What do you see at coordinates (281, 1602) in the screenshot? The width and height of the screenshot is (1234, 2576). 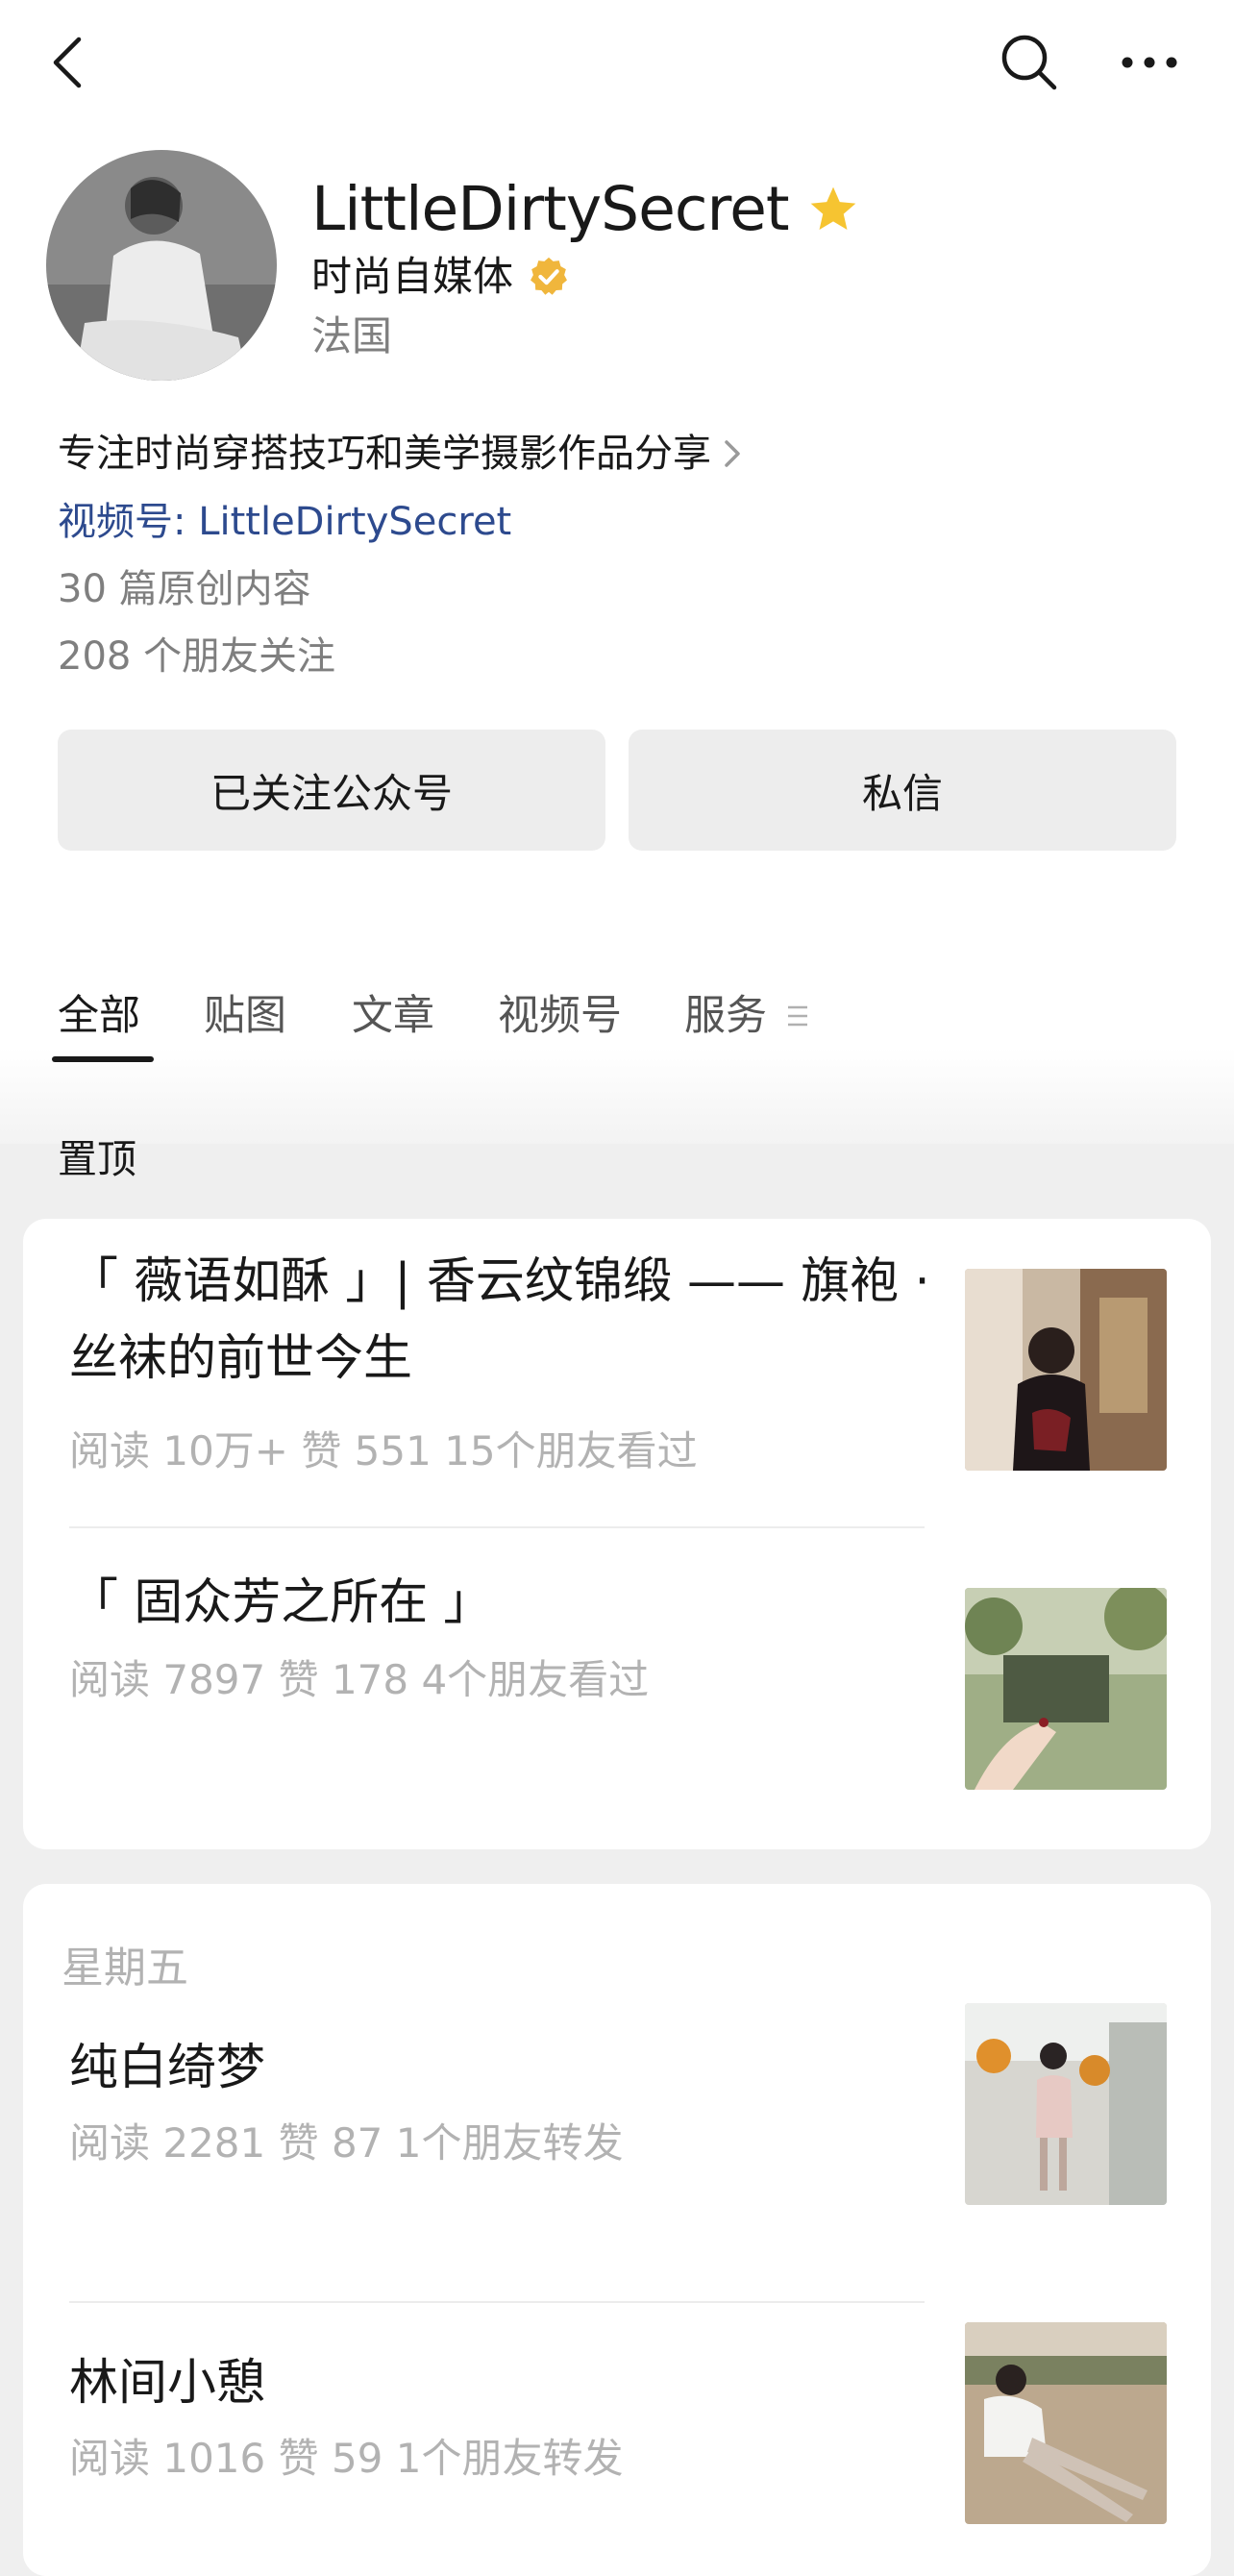 I see `article-title: 「 固众芳之所在 」` at bounding box center [281, 1602].